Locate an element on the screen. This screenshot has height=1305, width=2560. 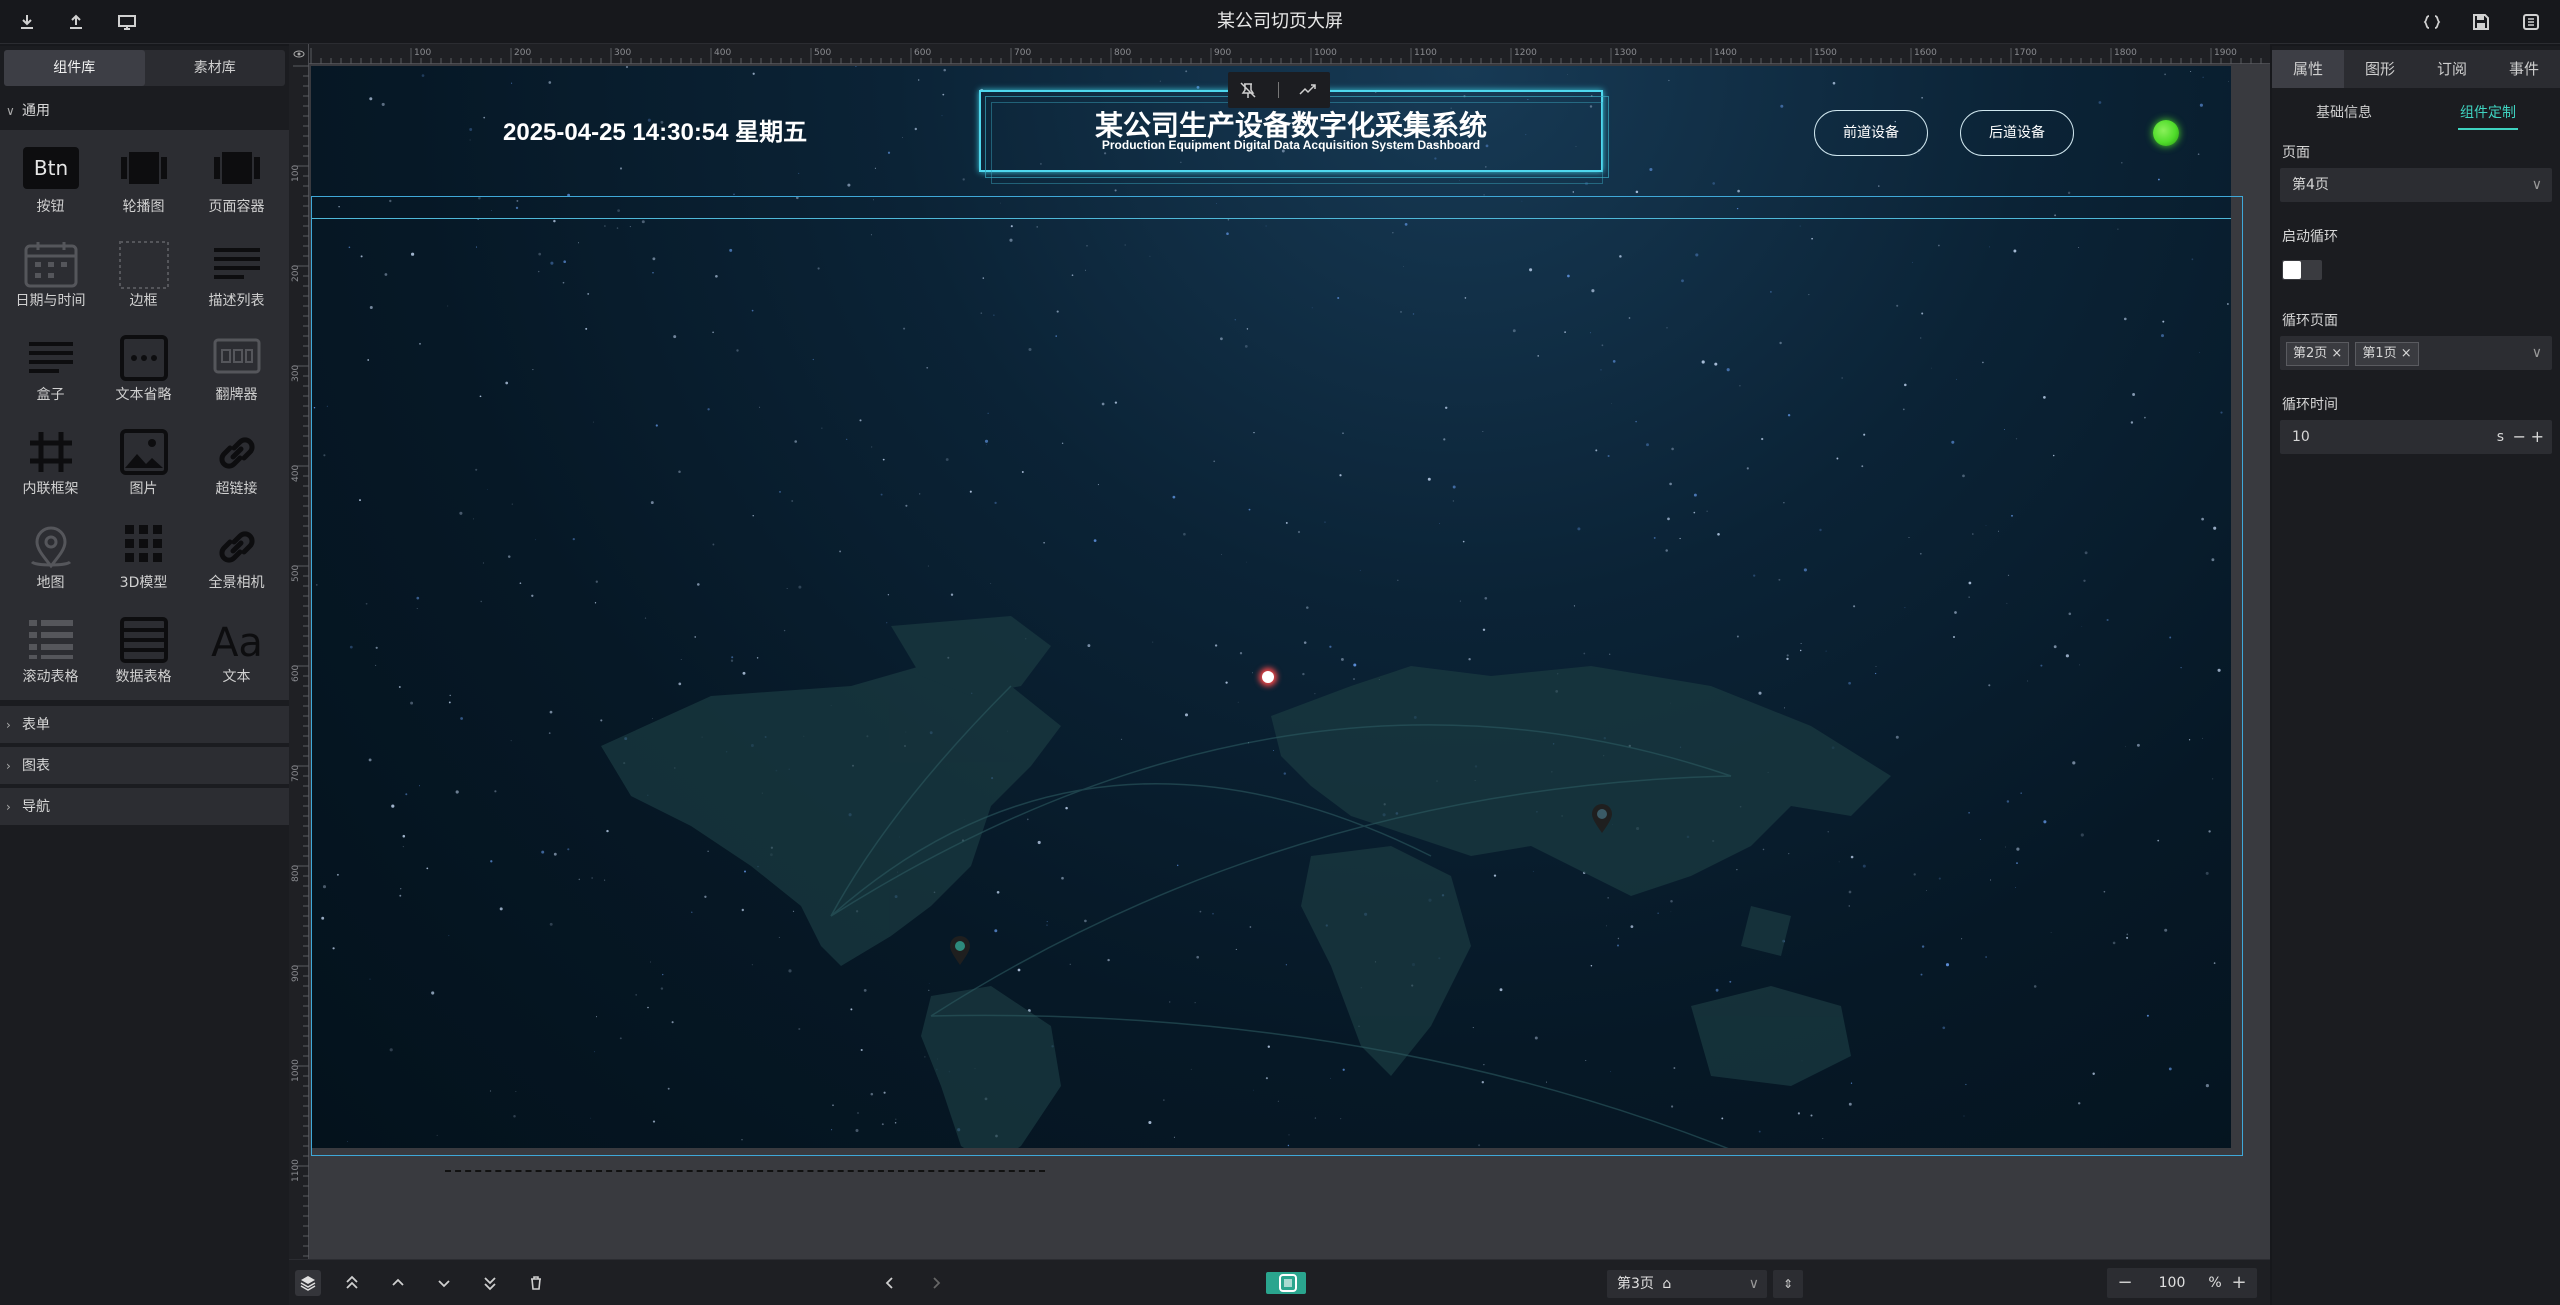
decrement-button: − is located at coordinates (2519, 437).